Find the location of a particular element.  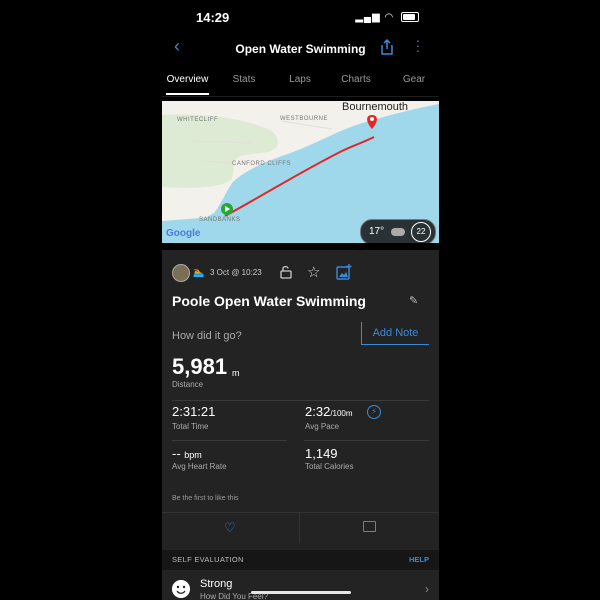

distance-label: Distance is located at coordinates (188, 384).